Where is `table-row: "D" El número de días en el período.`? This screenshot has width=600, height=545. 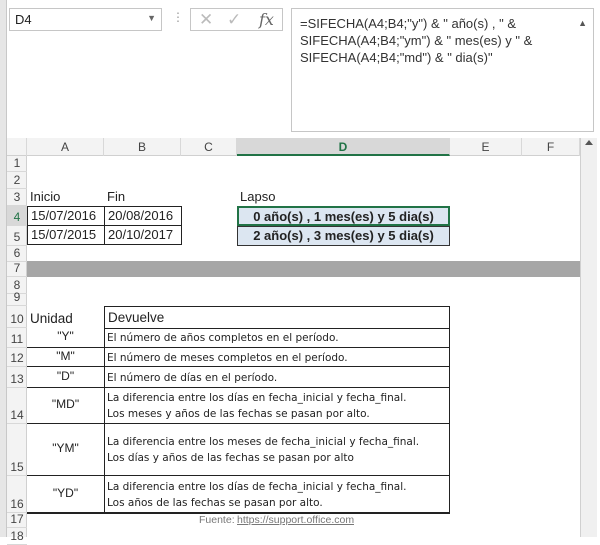 table-row: "D" El número de días en el período. is located at coordinates (238, 377).